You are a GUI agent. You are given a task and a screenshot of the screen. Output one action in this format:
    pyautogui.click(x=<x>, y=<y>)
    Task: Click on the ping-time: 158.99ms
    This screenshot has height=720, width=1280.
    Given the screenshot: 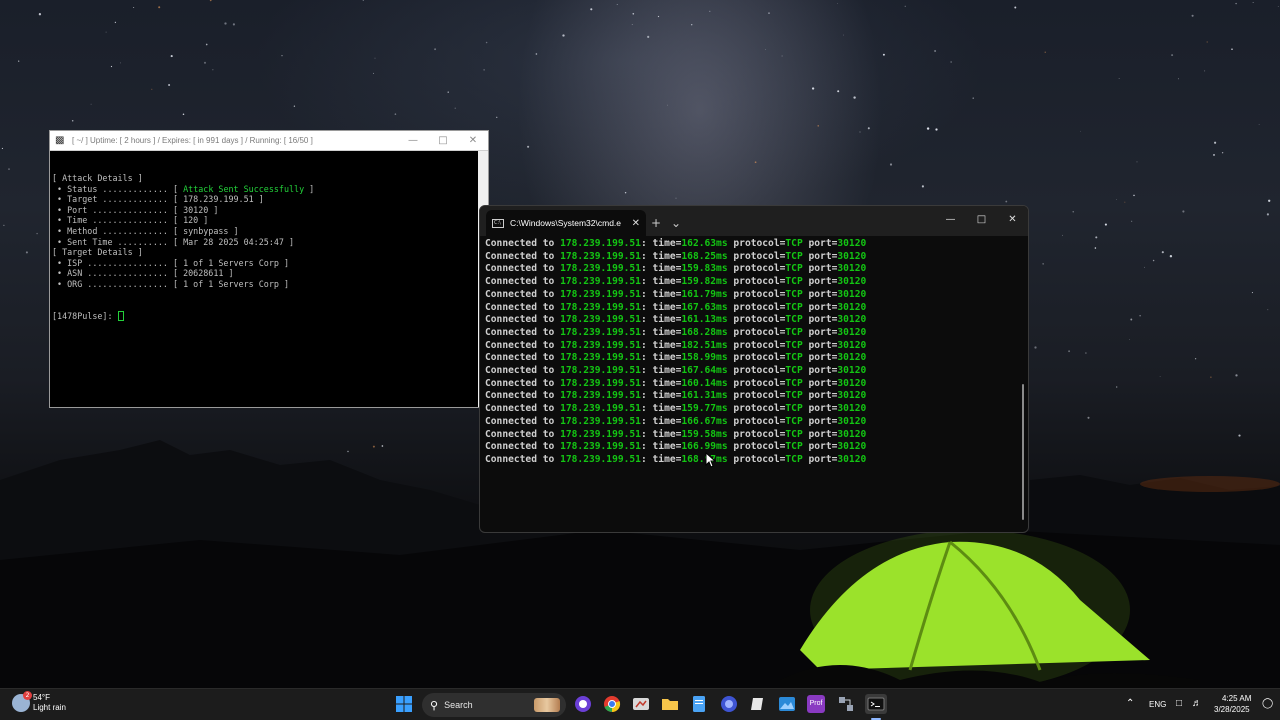 What is the action you would take?
    pyautogui.click(x=704, y=358)
    